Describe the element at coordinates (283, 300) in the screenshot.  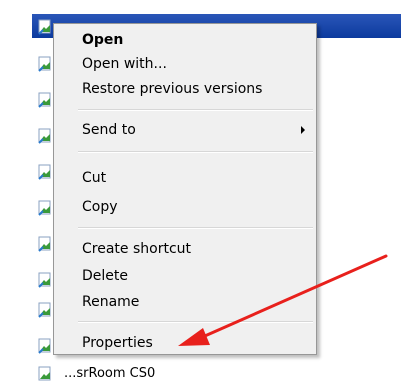
I see `red-arrow-annotation` at that location.